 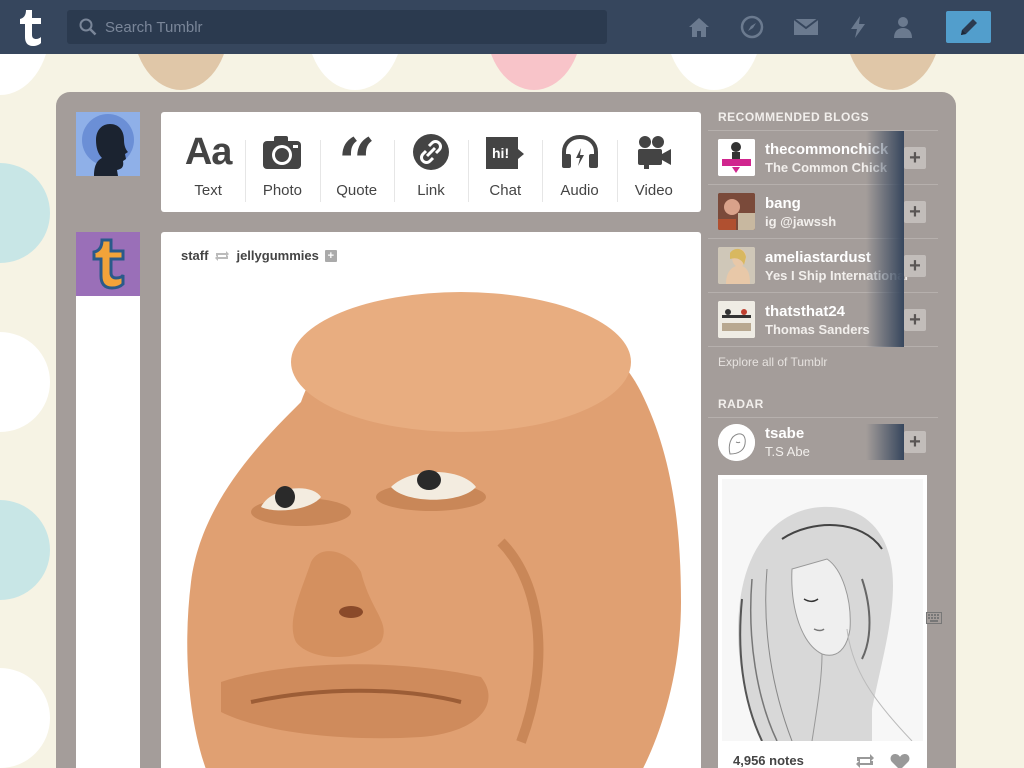 I want to click on post-type-label: Audio, so click(x=579, y=190).